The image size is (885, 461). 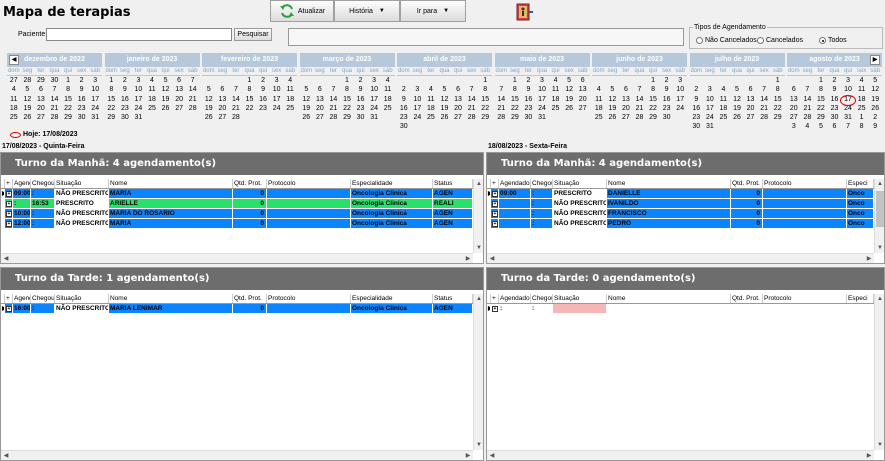 I want to click on history-button: História ▼, so click(x=367, y=11).